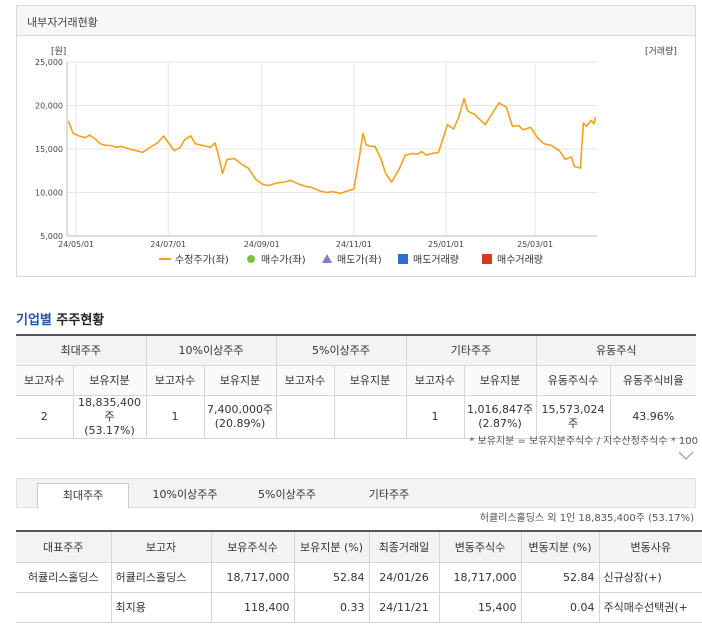 The height and width of the screenshot is (627, 702). I want to click on legend-triangle-icon, so click(327, 258).